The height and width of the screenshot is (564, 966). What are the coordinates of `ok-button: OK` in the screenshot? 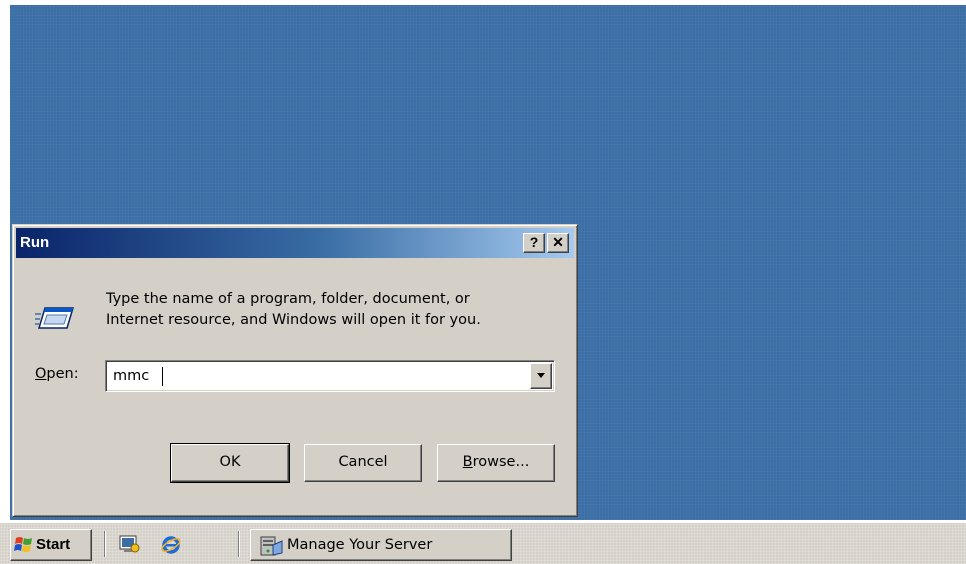 It's located at (230, 463).